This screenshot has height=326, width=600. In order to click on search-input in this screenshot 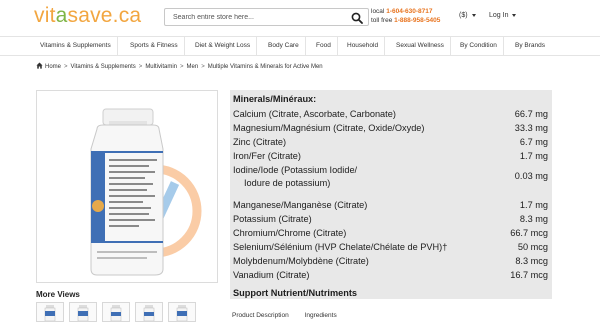, I will do `click(258, 17)`.